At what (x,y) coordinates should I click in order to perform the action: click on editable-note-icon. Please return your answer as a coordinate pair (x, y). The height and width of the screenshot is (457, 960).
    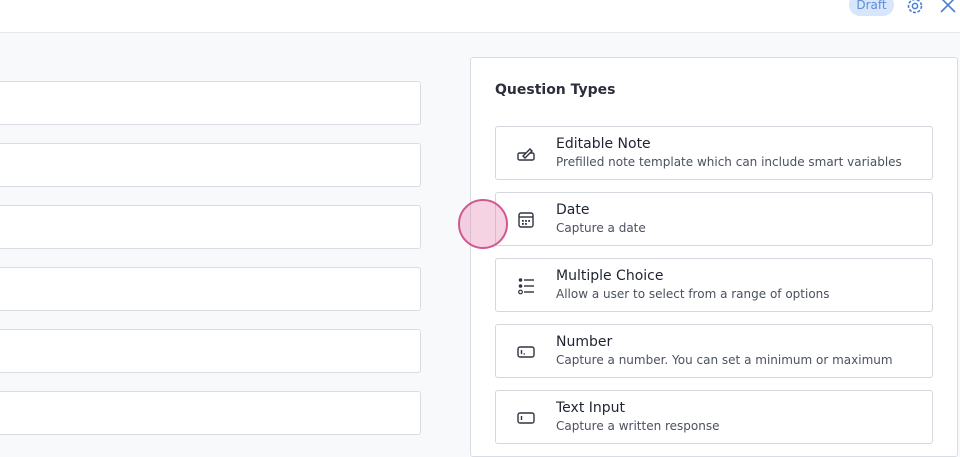
    Looking at the image, I should click on (526, 154).